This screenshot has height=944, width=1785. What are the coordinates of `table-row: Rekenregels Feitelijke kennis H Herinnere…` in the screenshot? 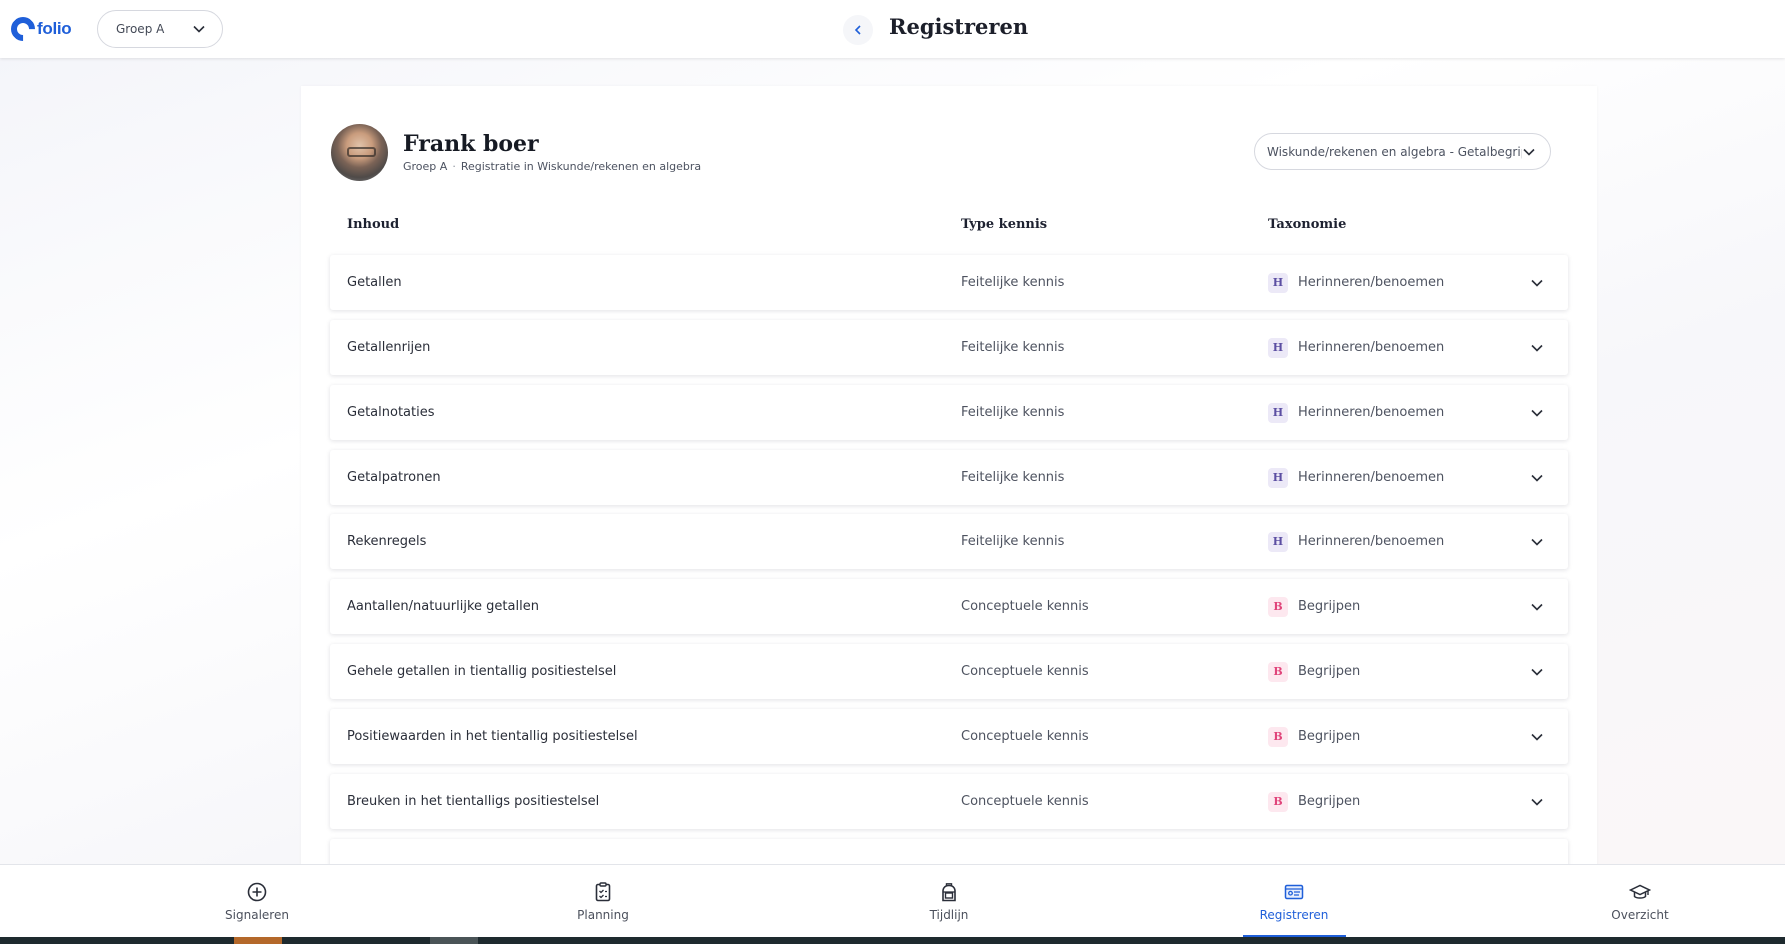 It's located at (949, 541).